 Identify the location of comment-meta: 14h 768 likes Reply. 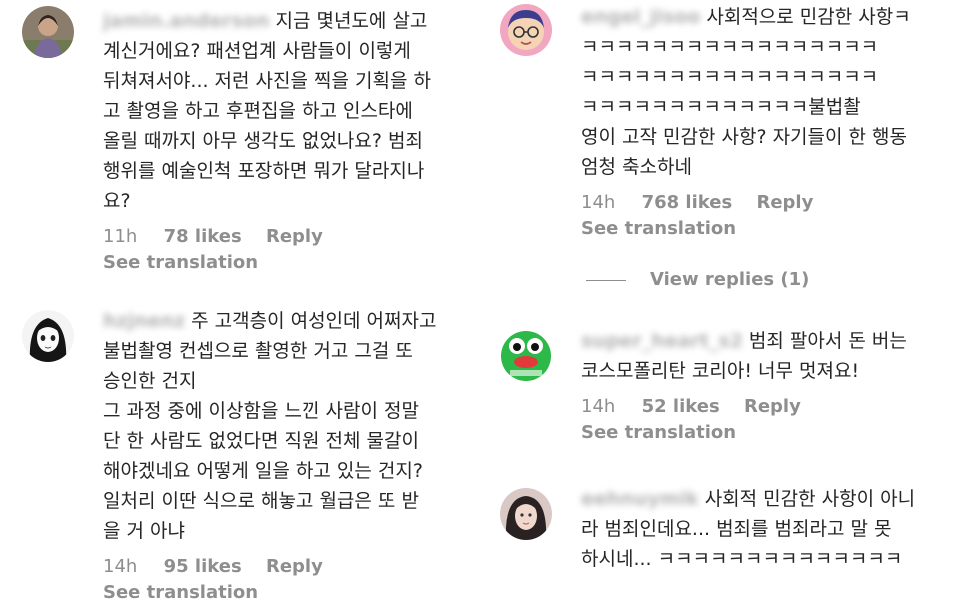
(763, 203).